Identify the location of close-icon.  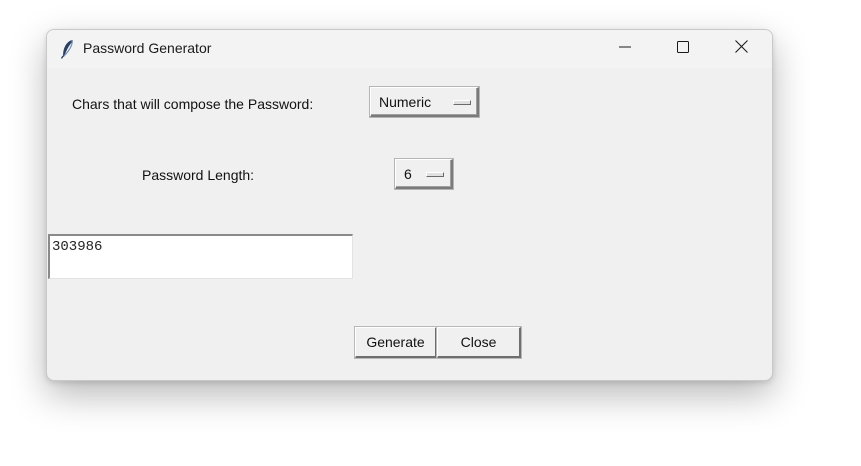
(741, 49).